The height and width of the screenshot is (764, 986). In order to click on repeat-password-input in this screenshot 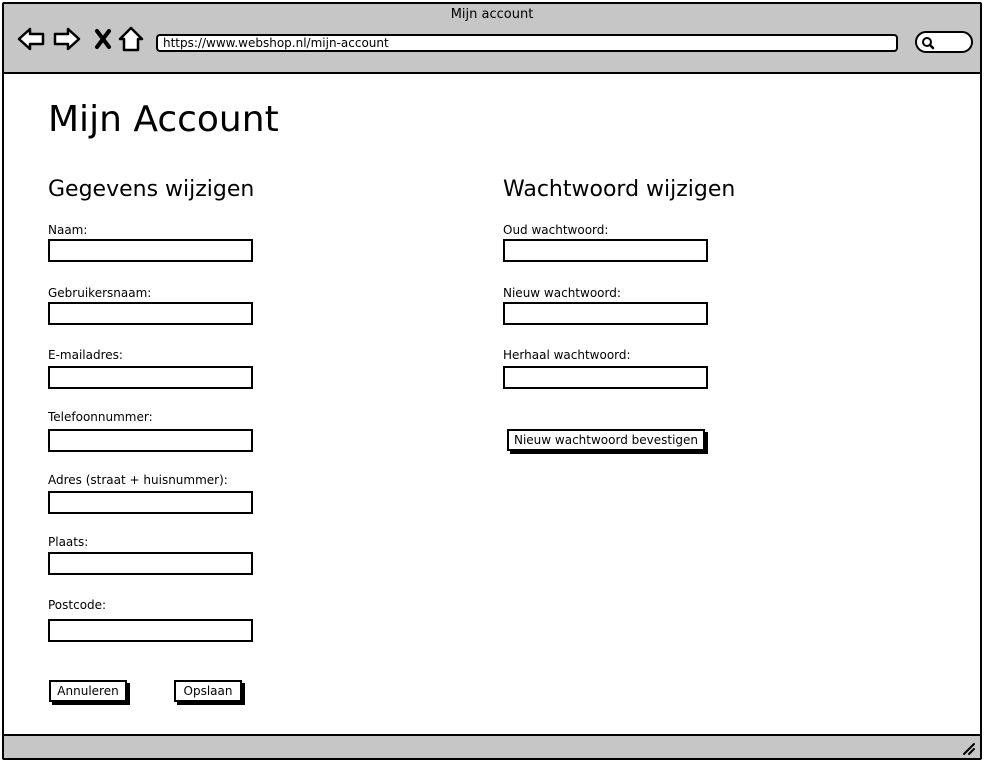, I will do `click(605, 377)`.